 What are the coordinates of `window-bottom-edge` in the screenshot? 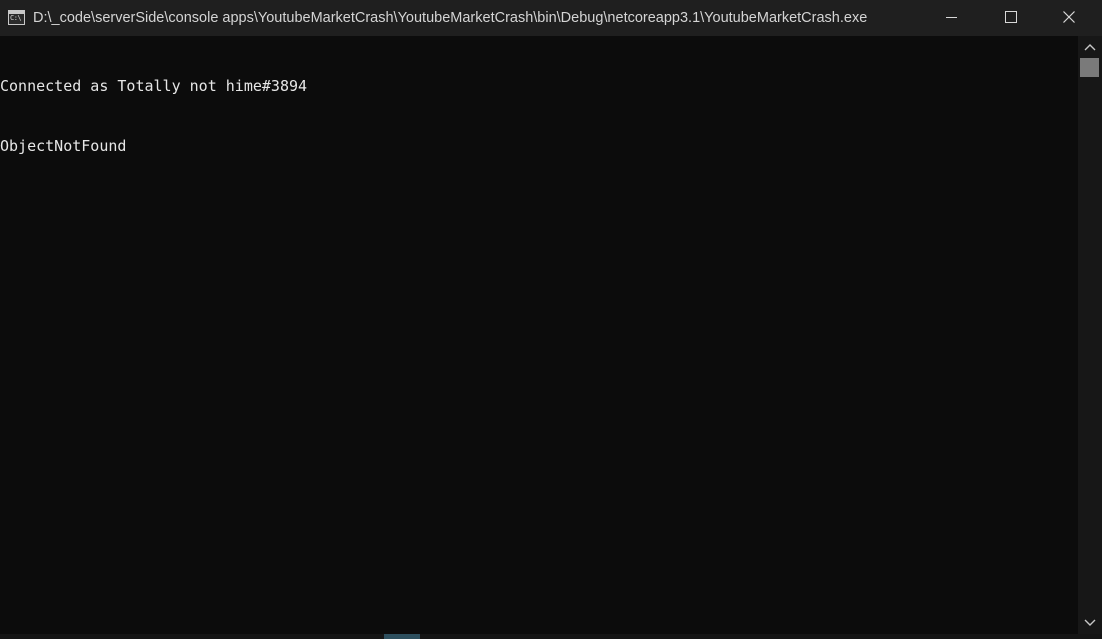 It's located at (551, 636).